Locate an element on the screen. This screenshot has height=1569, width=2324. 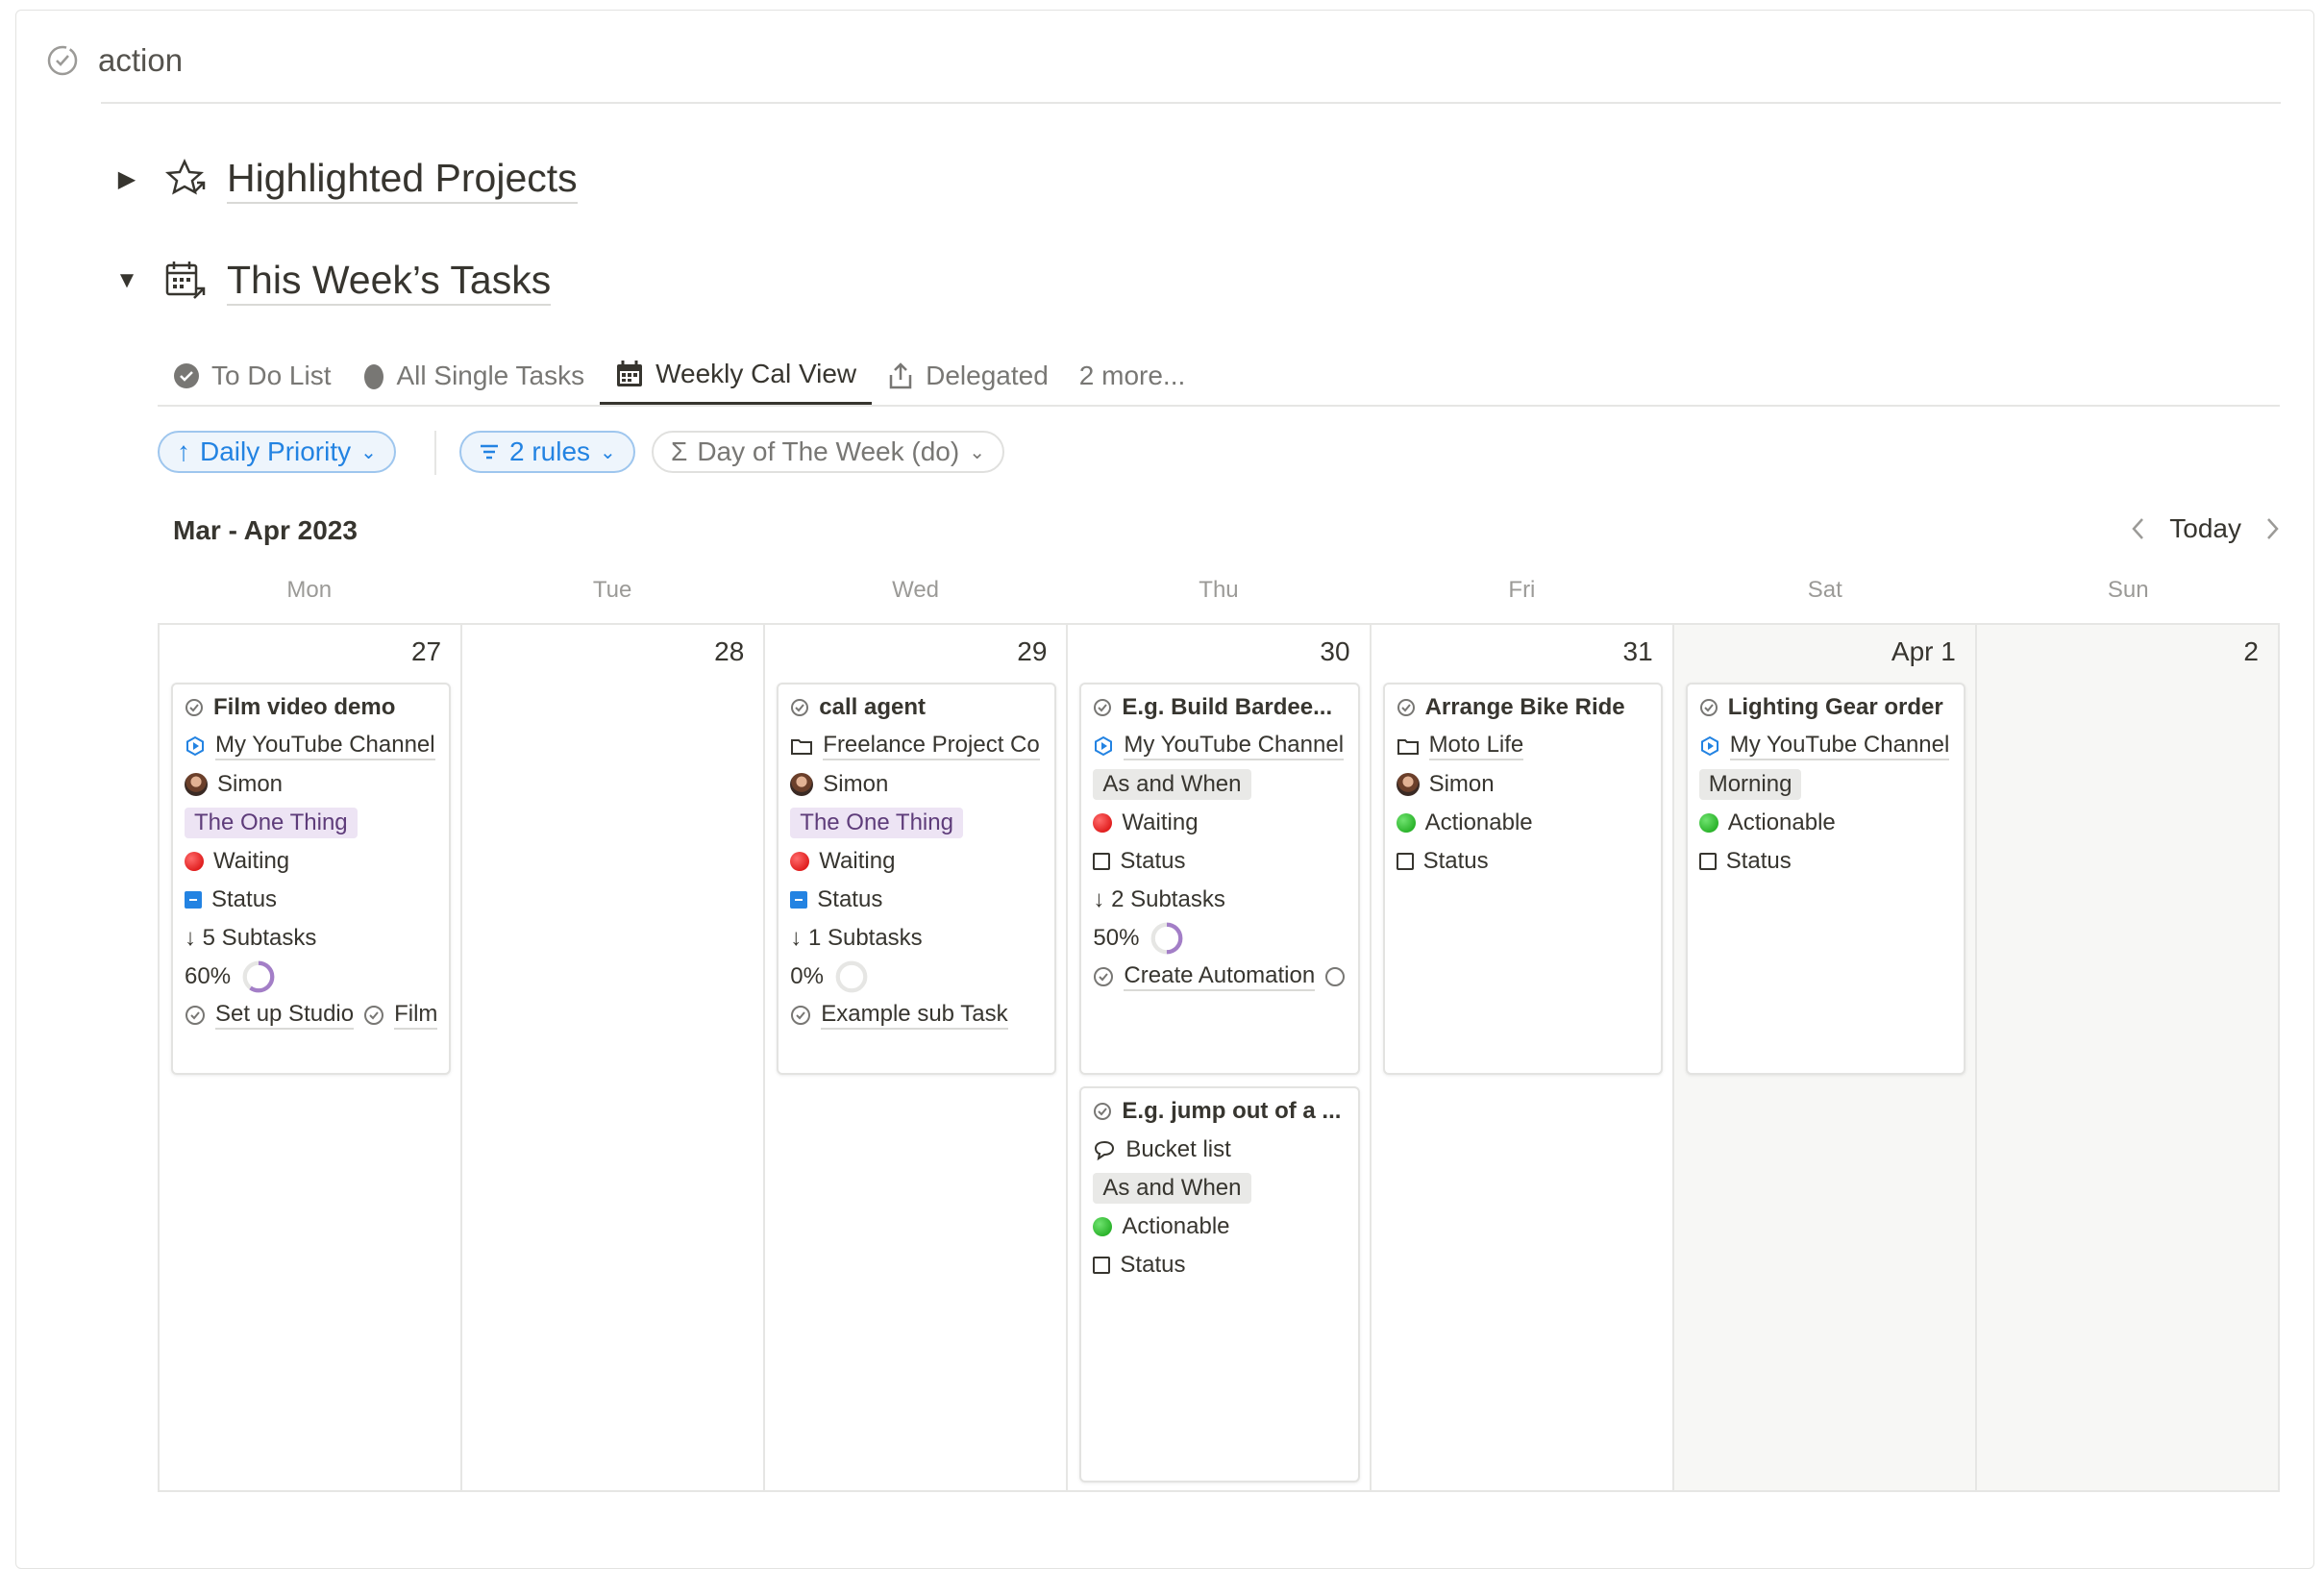
day-cell-sun: 2 is located at coordinates (2127, 1058).